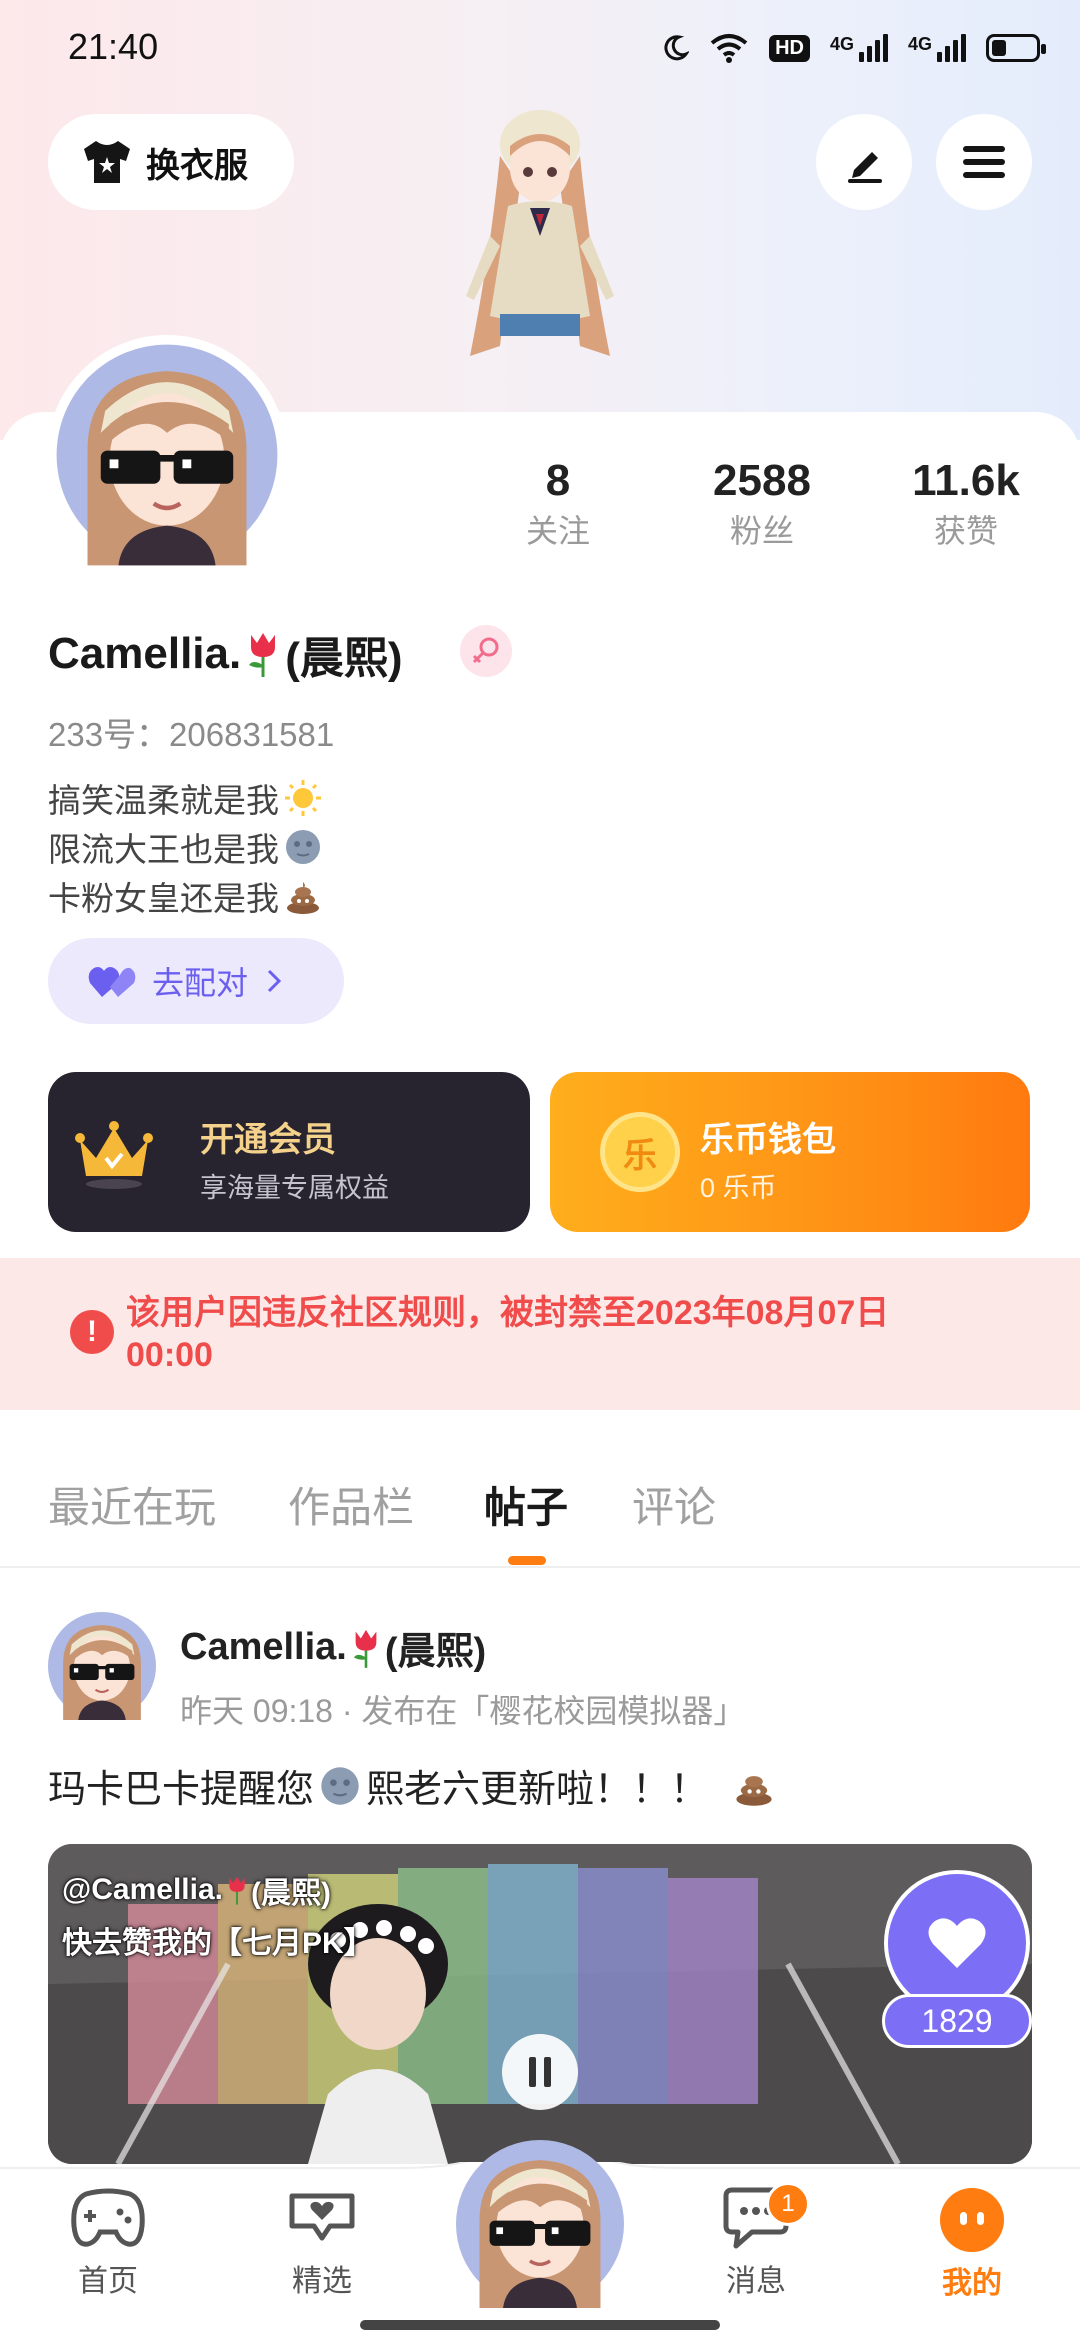 This screenshot has height=2340, width=1080. What do you see at coordinates (322, 2281) in the screenshot?
I see `nav-featured-label: 精选` at bounding box center [322, 2281].